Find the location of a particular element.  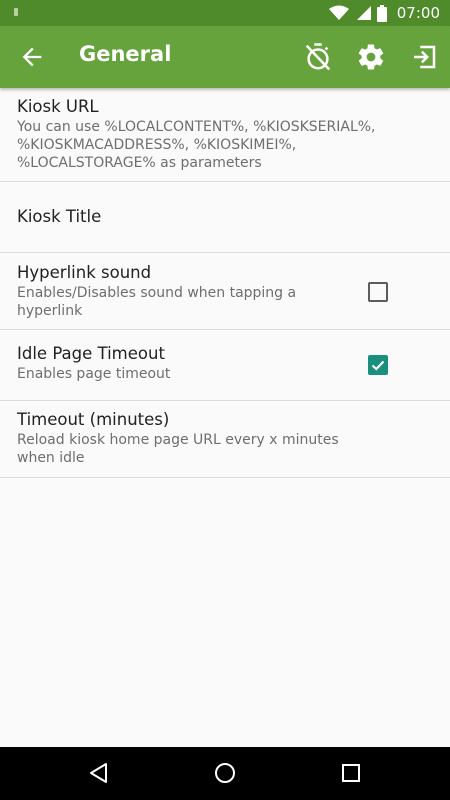

battery-icon is located at coordinates (381, 13).